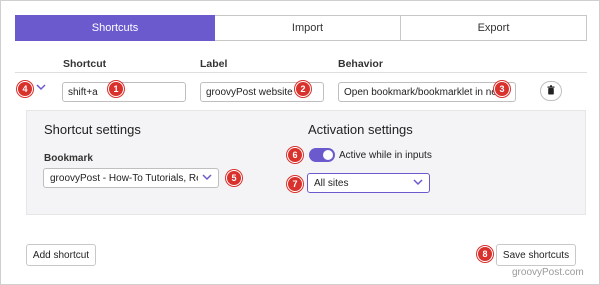 This screenshot has height=285, width=600. Describe the element at coordinates (385, 155) in the screenshot. I see `active-in-inputs-label: Active while in inputs` at that location.